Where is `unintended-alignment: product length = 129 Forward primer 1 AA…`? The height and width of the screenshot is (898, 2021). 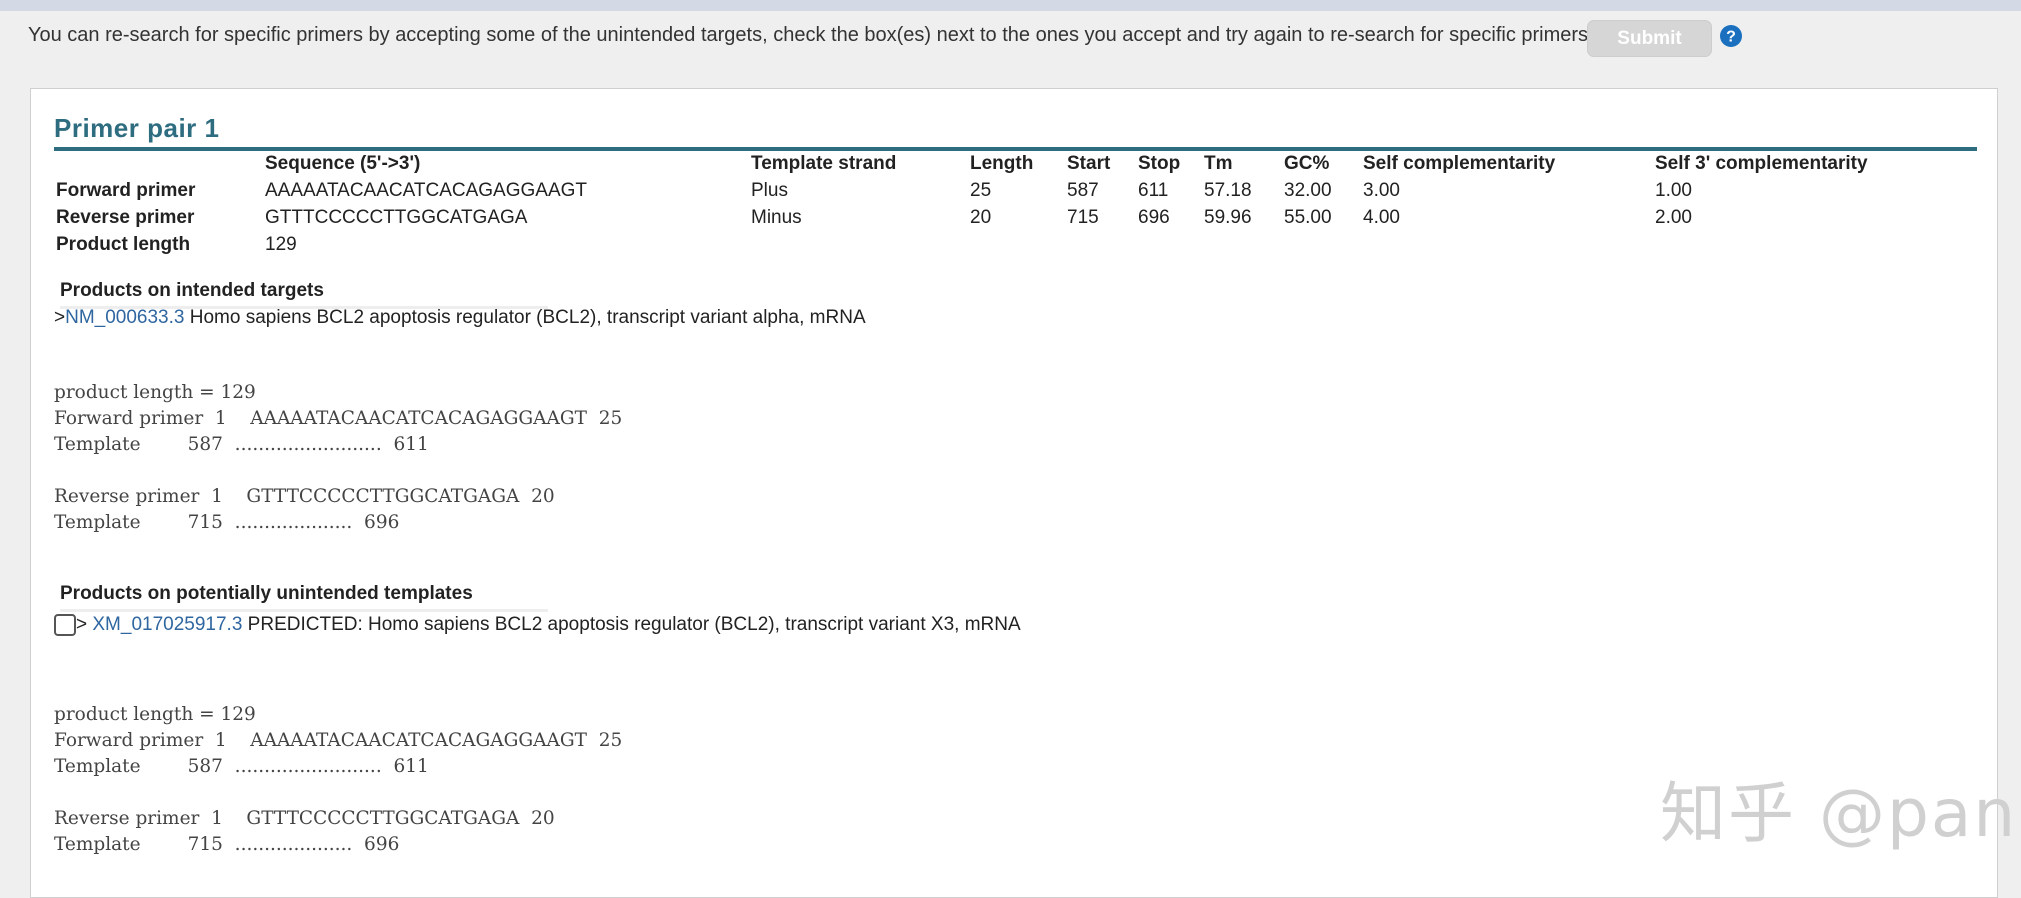
unintended-alignment: product length = 129 Forward primer 1 AA… is located at coordinates (338, 779).